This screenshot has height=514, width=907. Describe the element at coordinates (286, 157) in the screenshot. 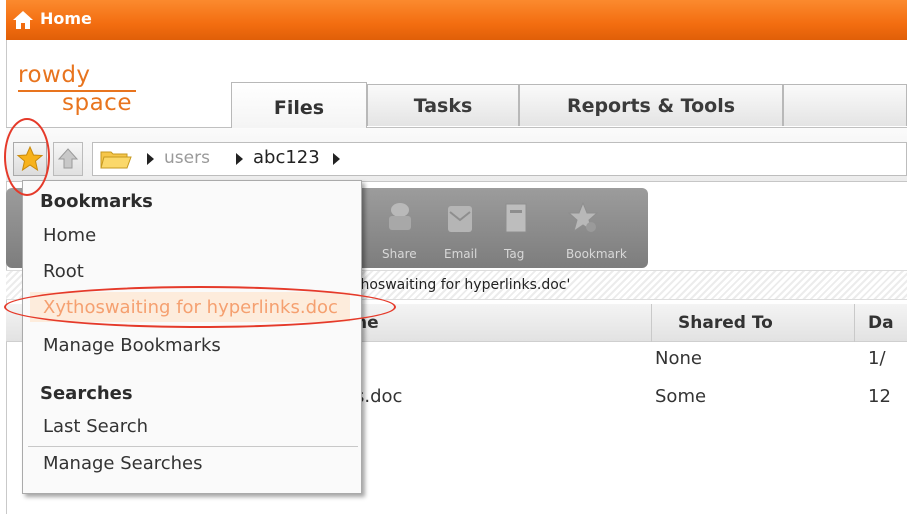

I see `breadcrumb-current: abc123` at that location.